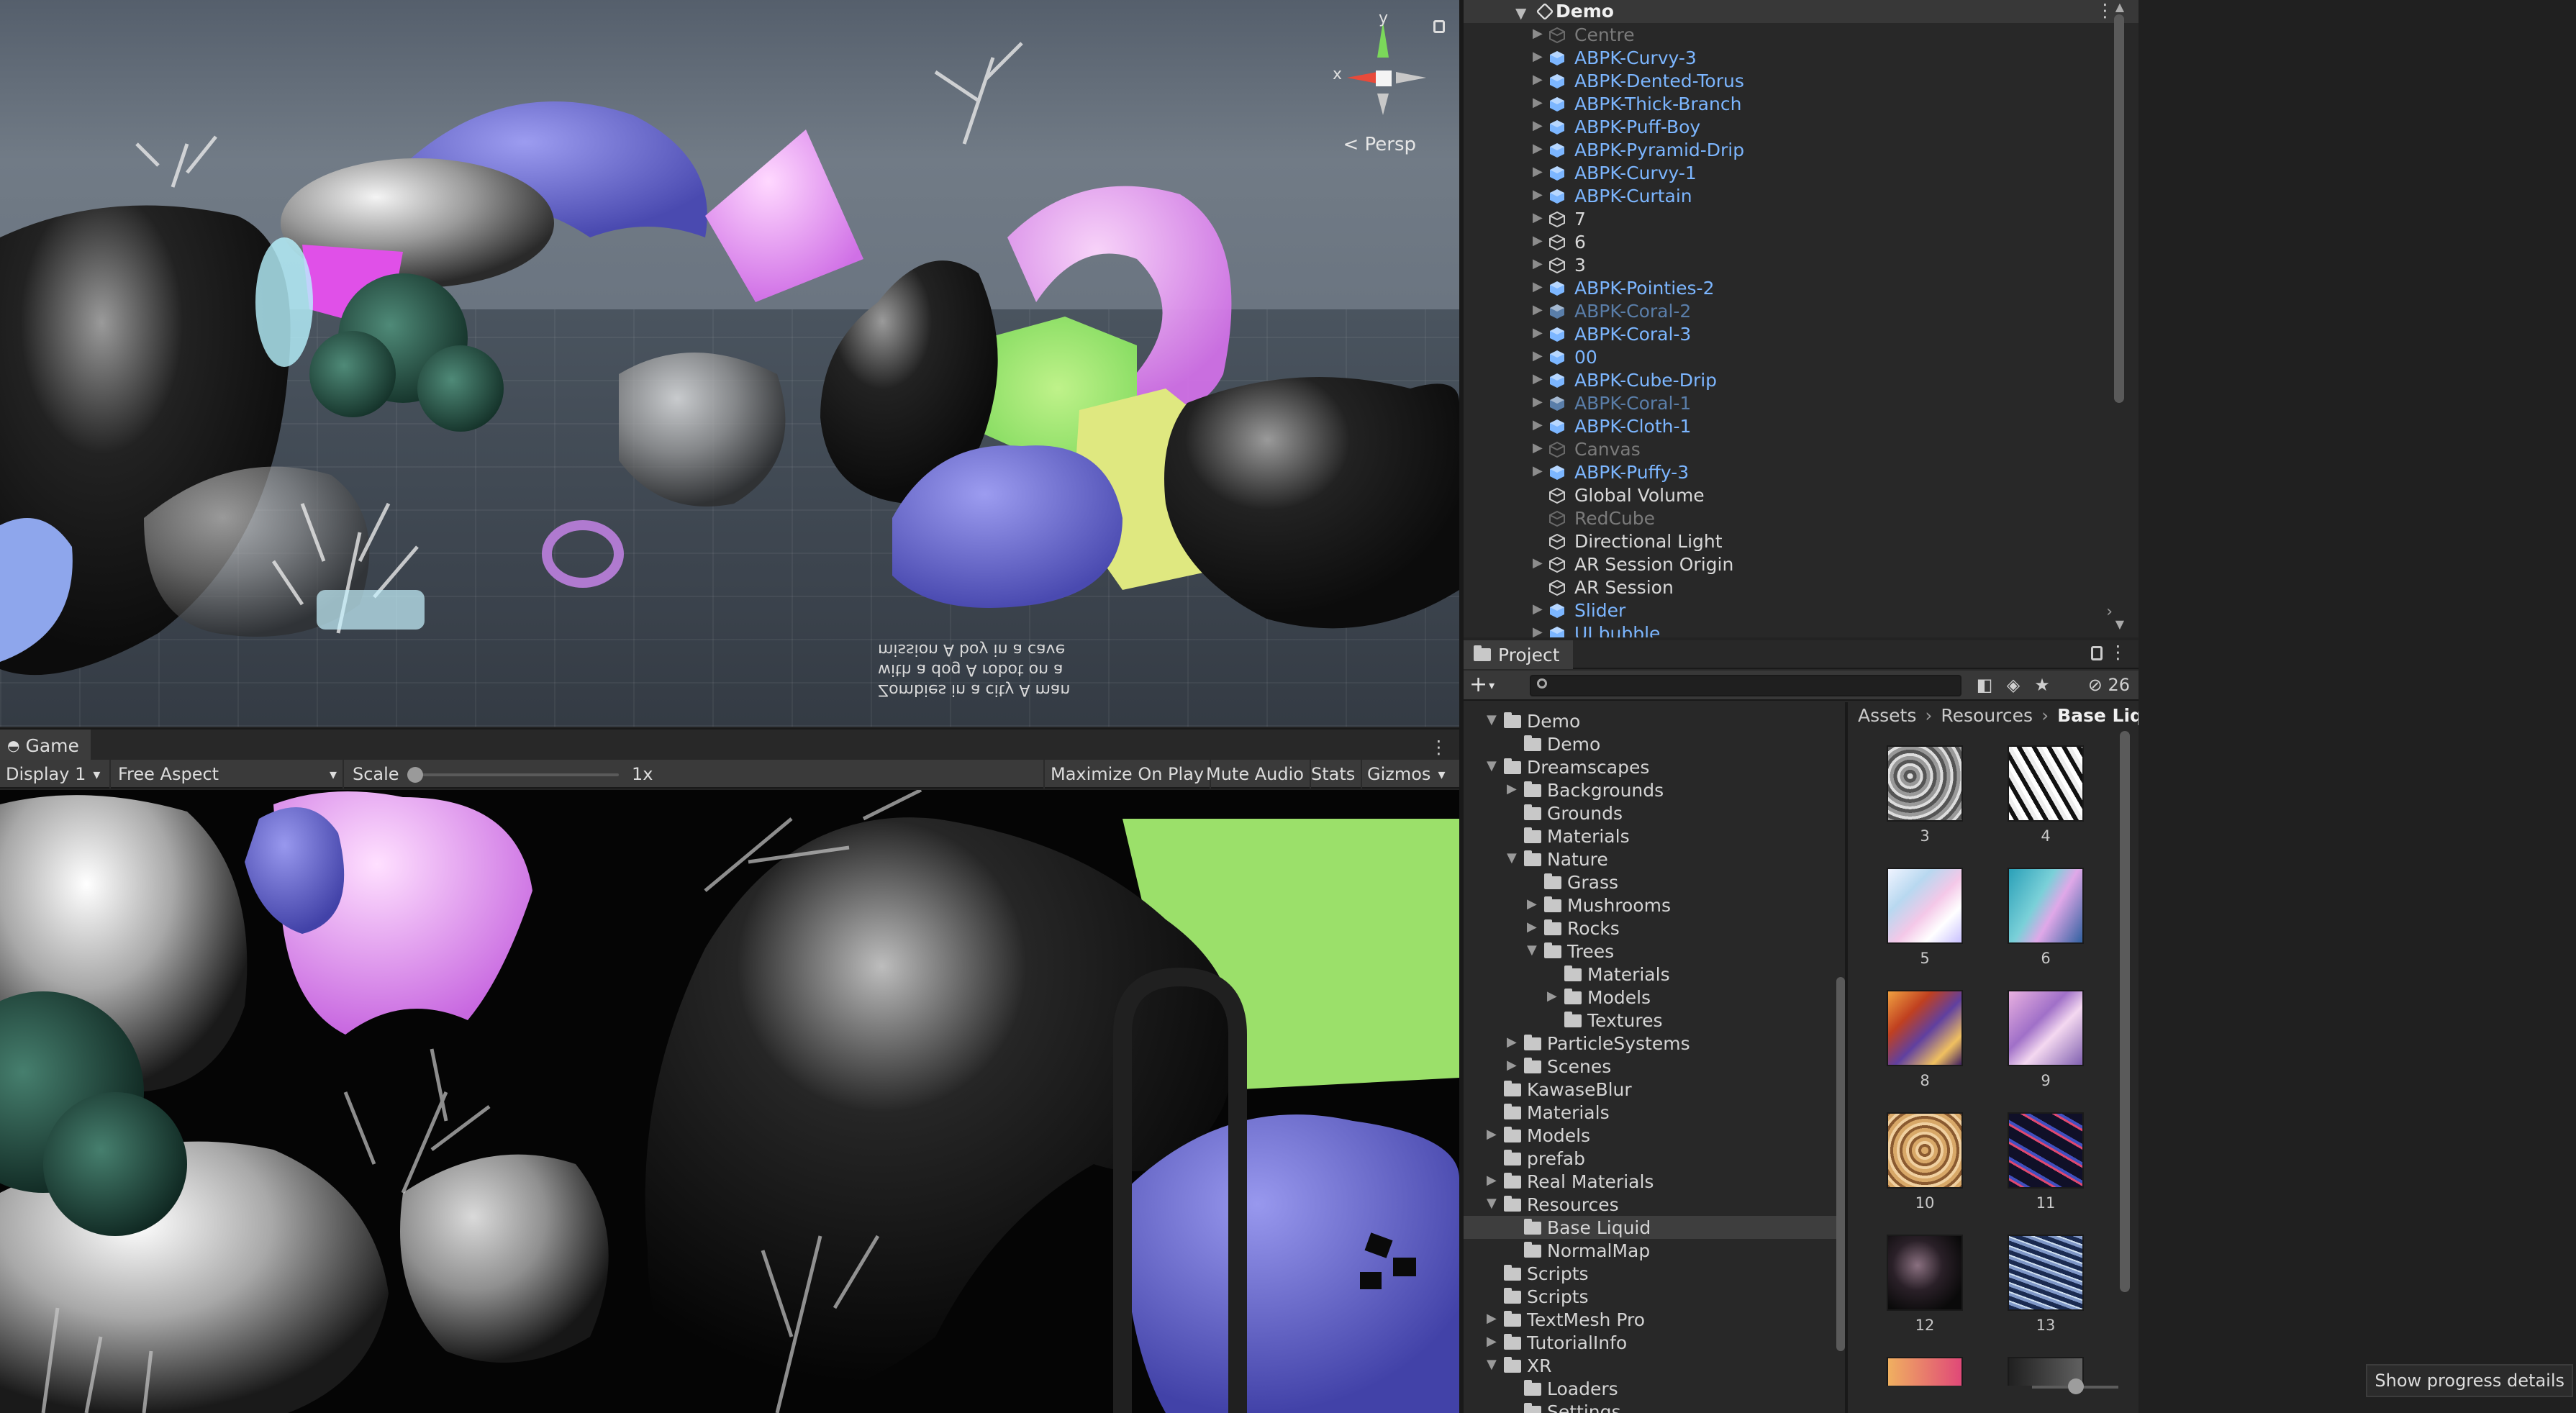 This screenshot has height=1413, width=2576. I want to click on hierarchy-item: ▶ ABPK-Cloth-1, so click(1787, 425).